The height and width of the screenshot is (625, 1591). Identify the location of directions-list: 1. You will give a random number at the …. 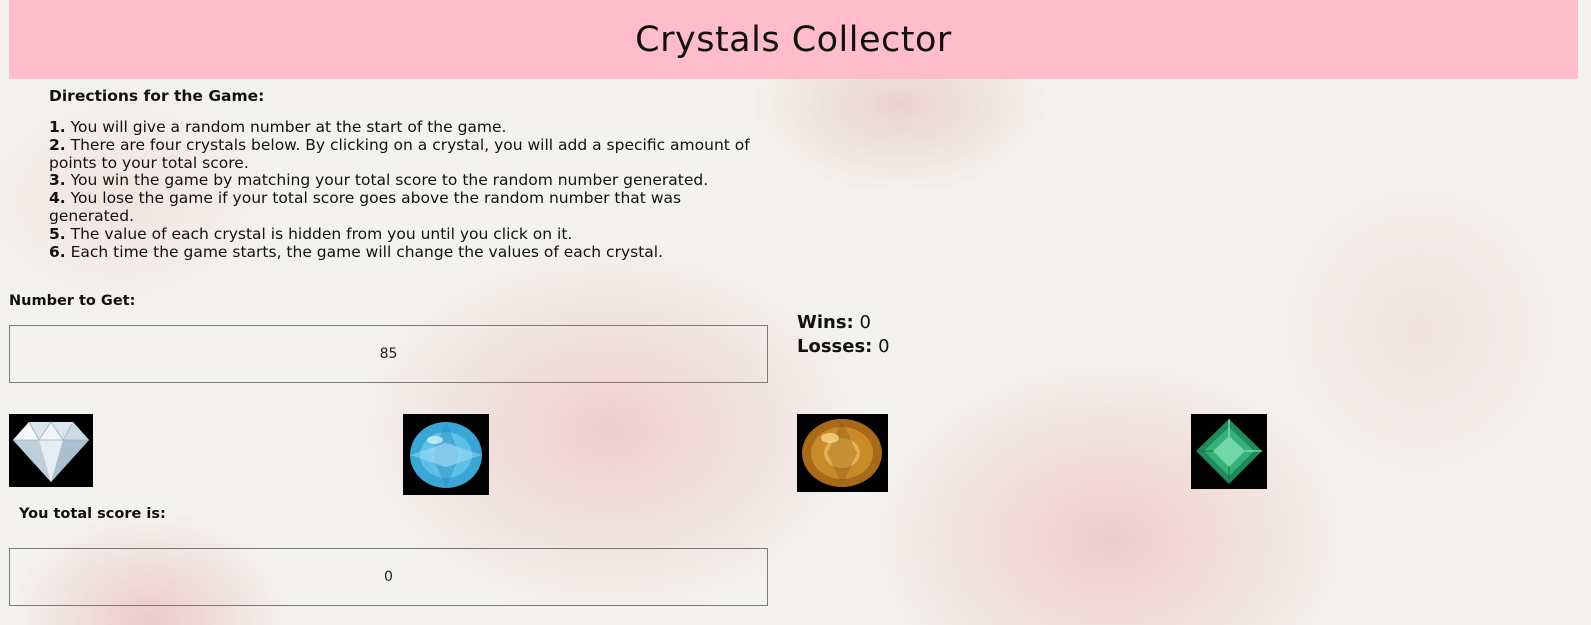
(409, 190).